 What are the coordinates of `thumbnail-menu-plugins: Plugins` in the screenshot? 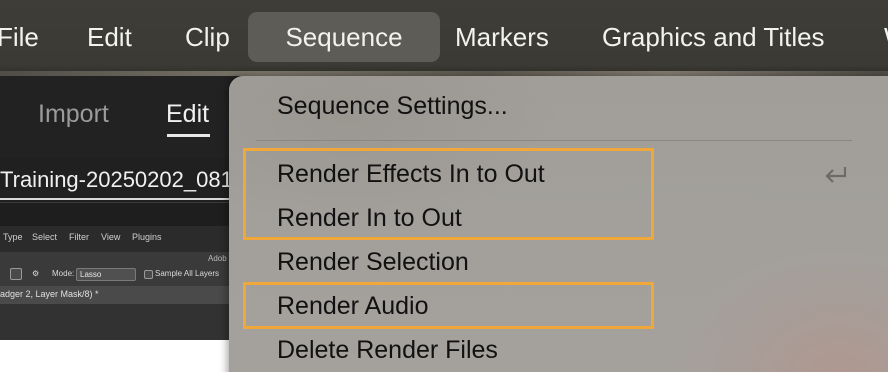 It's located at (147, 237).